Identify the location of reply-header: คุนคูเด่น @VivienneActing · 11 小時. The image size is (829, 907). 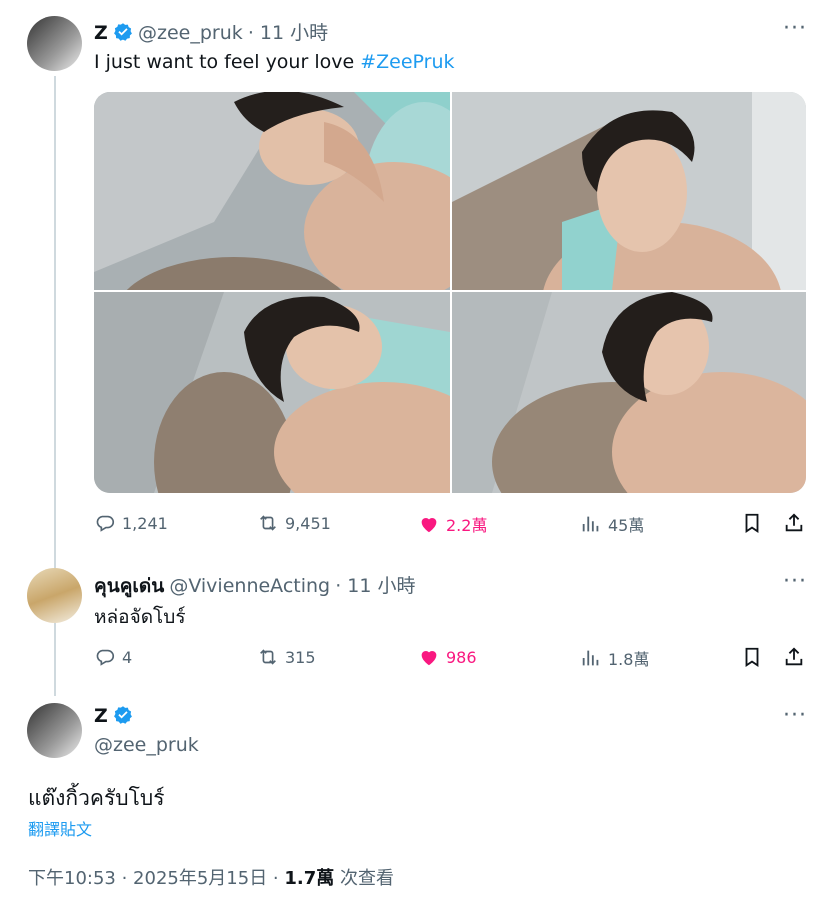
(255, 586).